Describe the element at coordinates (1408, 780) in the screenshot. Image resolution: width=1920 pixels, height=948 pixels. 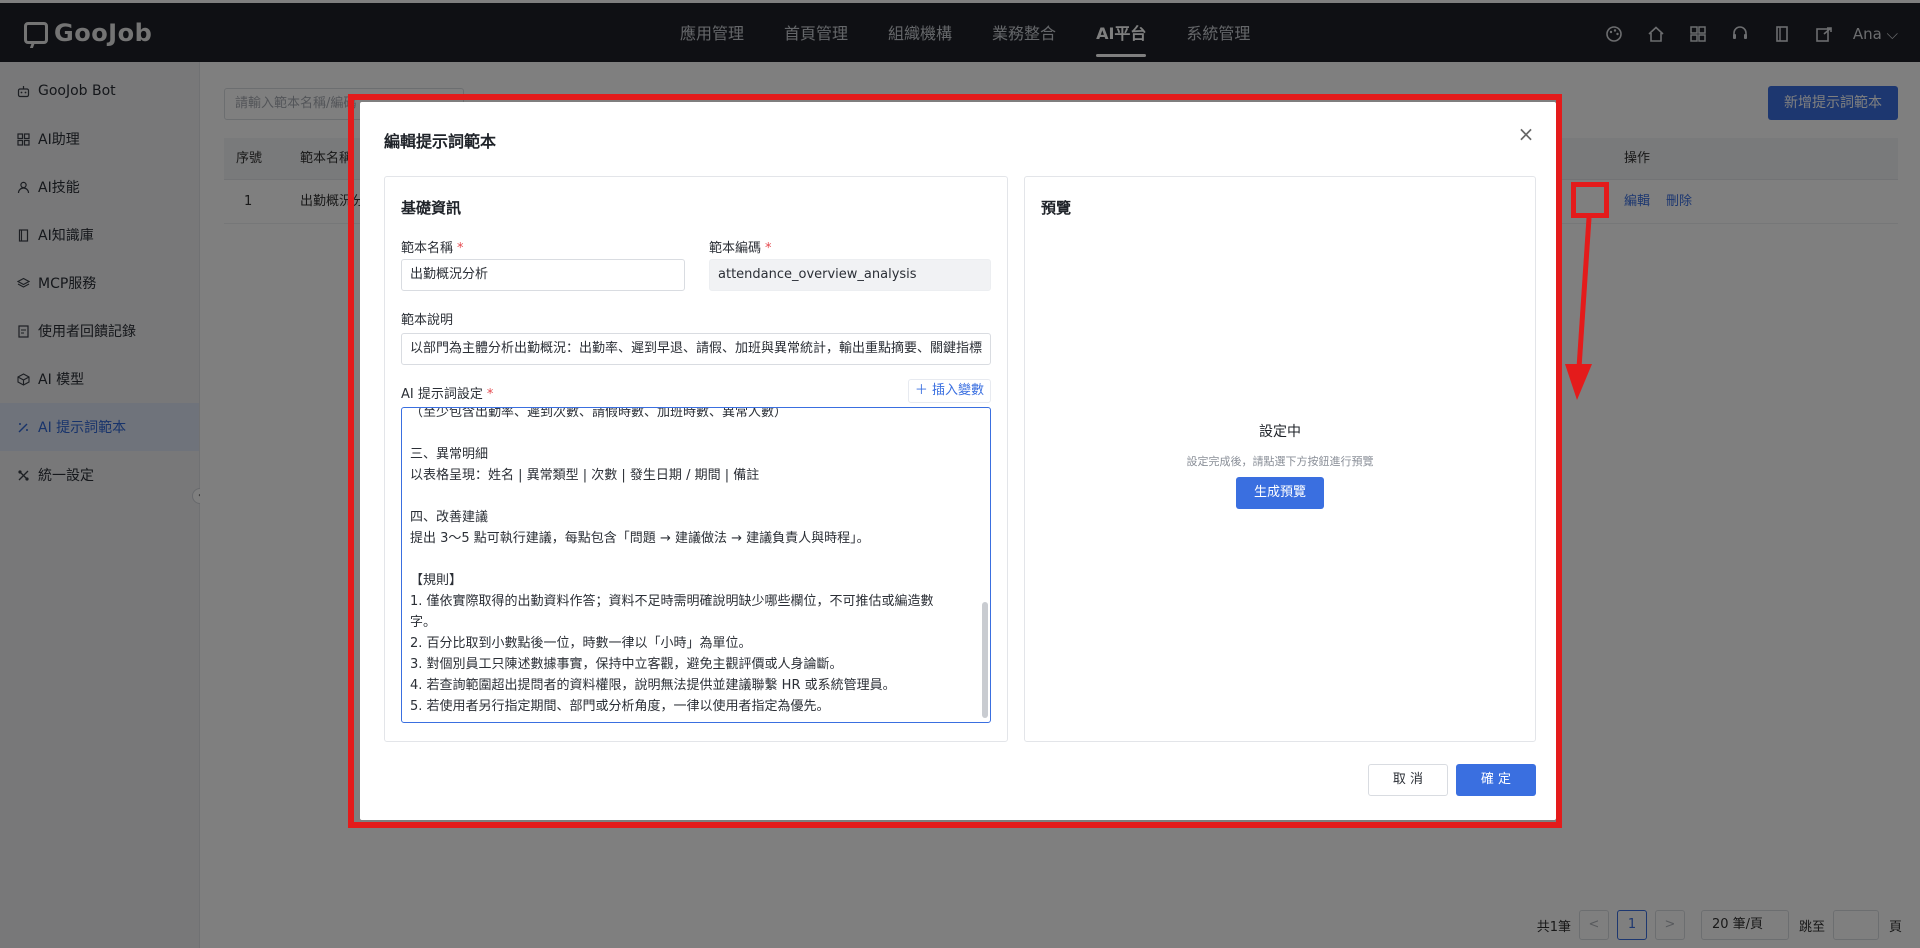
I see `cancel-button: 取 消` at that location.